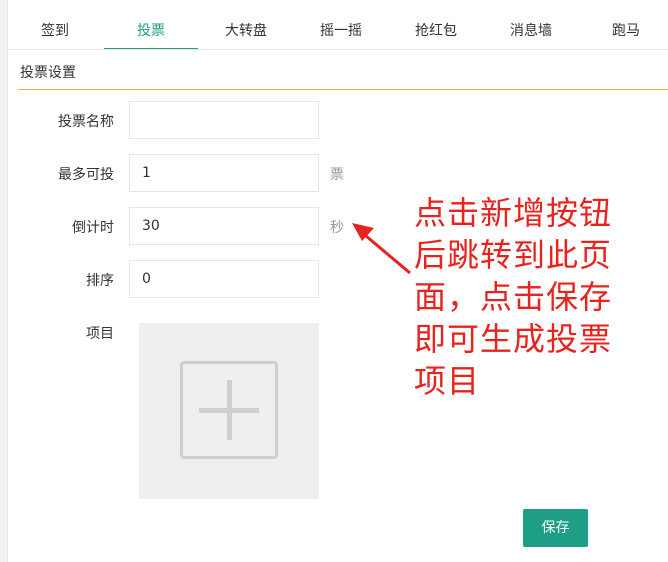 This screenshot has height=562, width=668. Describe the element at coordinates (513, 297) in the screenshot. I see `annotation-note: 点击新增按钮后跳转到此页面，点击保存即可生成投票项目` at that location.